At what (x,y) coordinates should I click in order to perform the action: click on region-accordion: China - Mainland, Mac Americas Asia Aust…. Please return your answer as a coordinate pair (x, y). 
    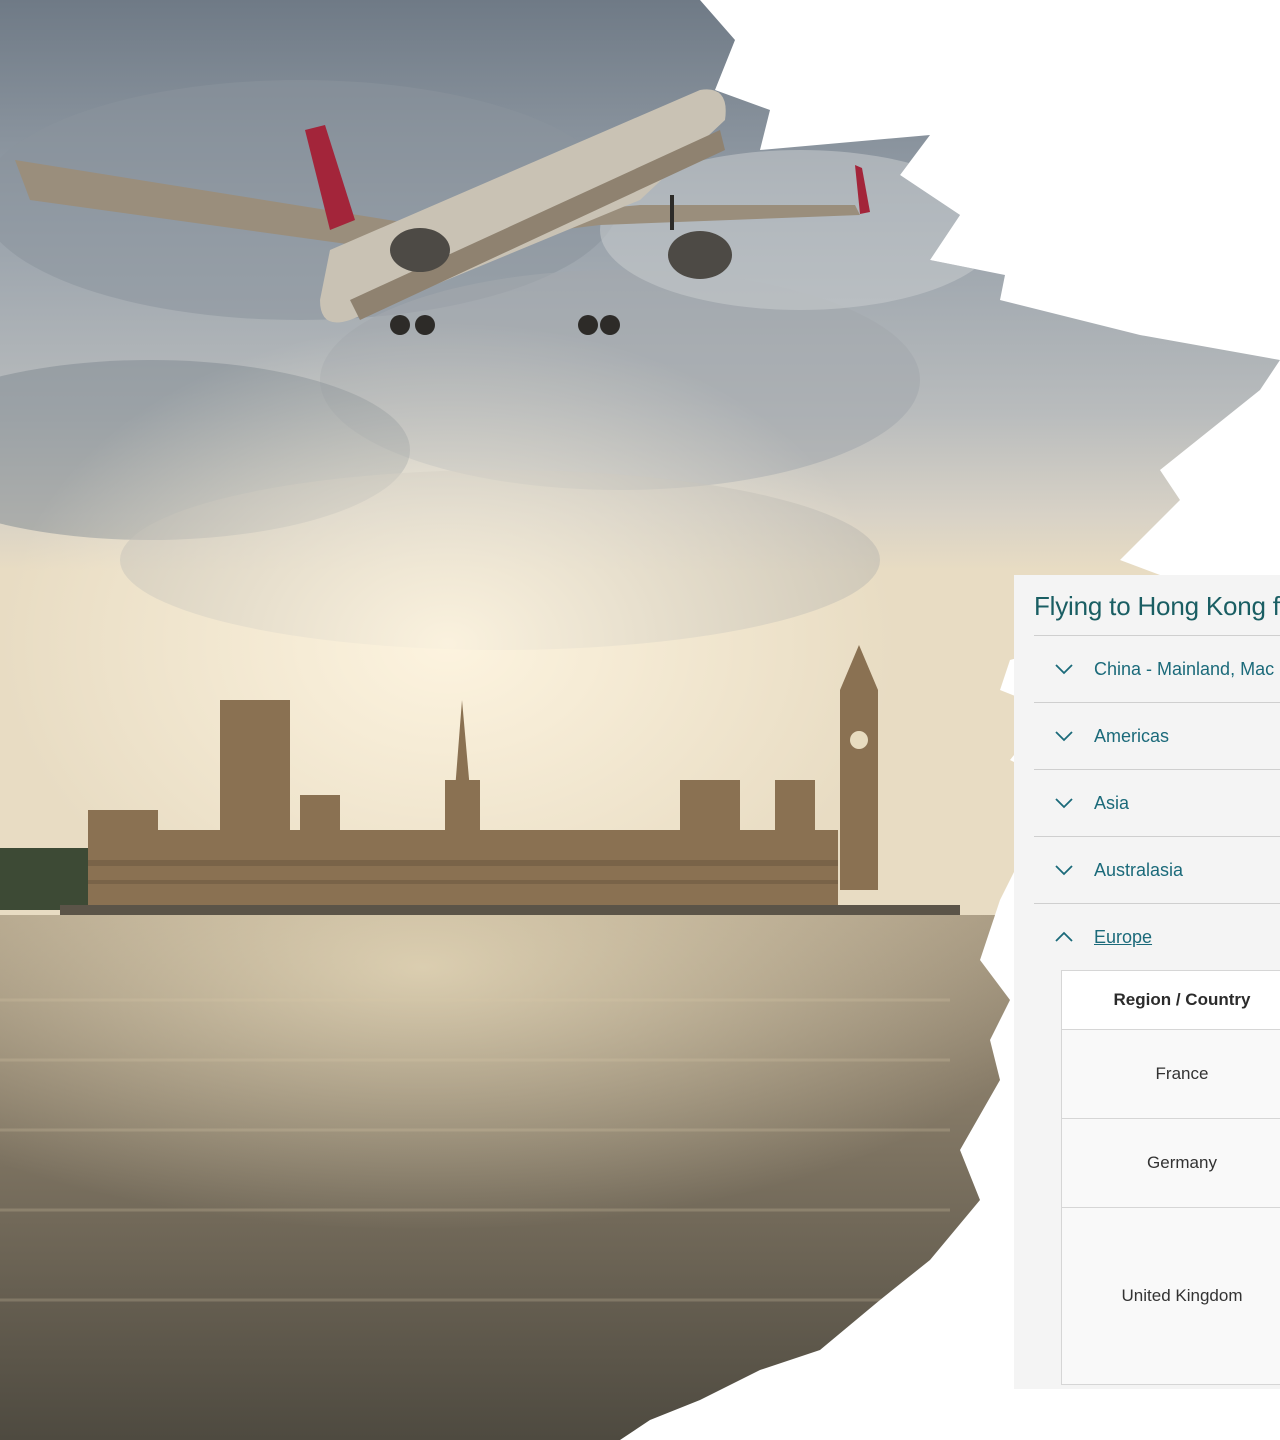
    Looking at the image, I should click on (1157, 802).